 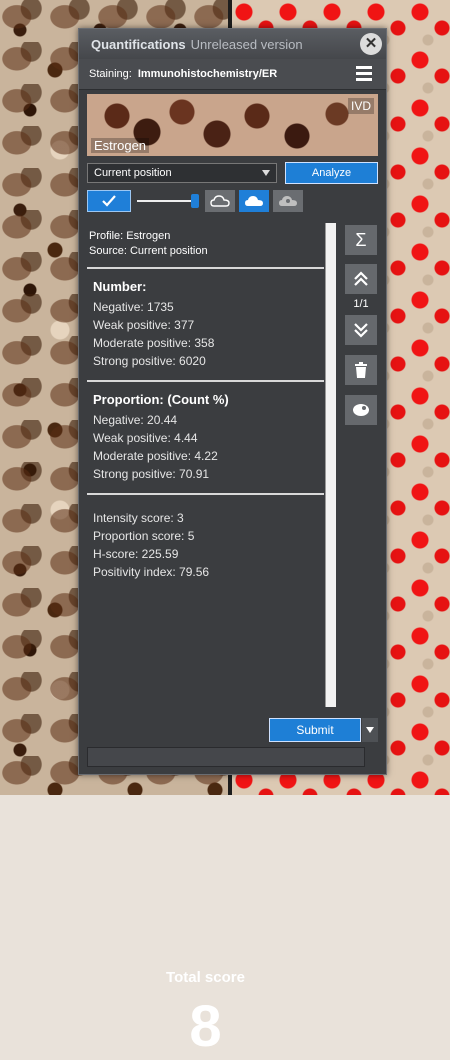 What do you see at coordinates (149, 361) in the screenshot?
I see `number-strong: Strong positive: 6020` at bounding box center [149, 361].